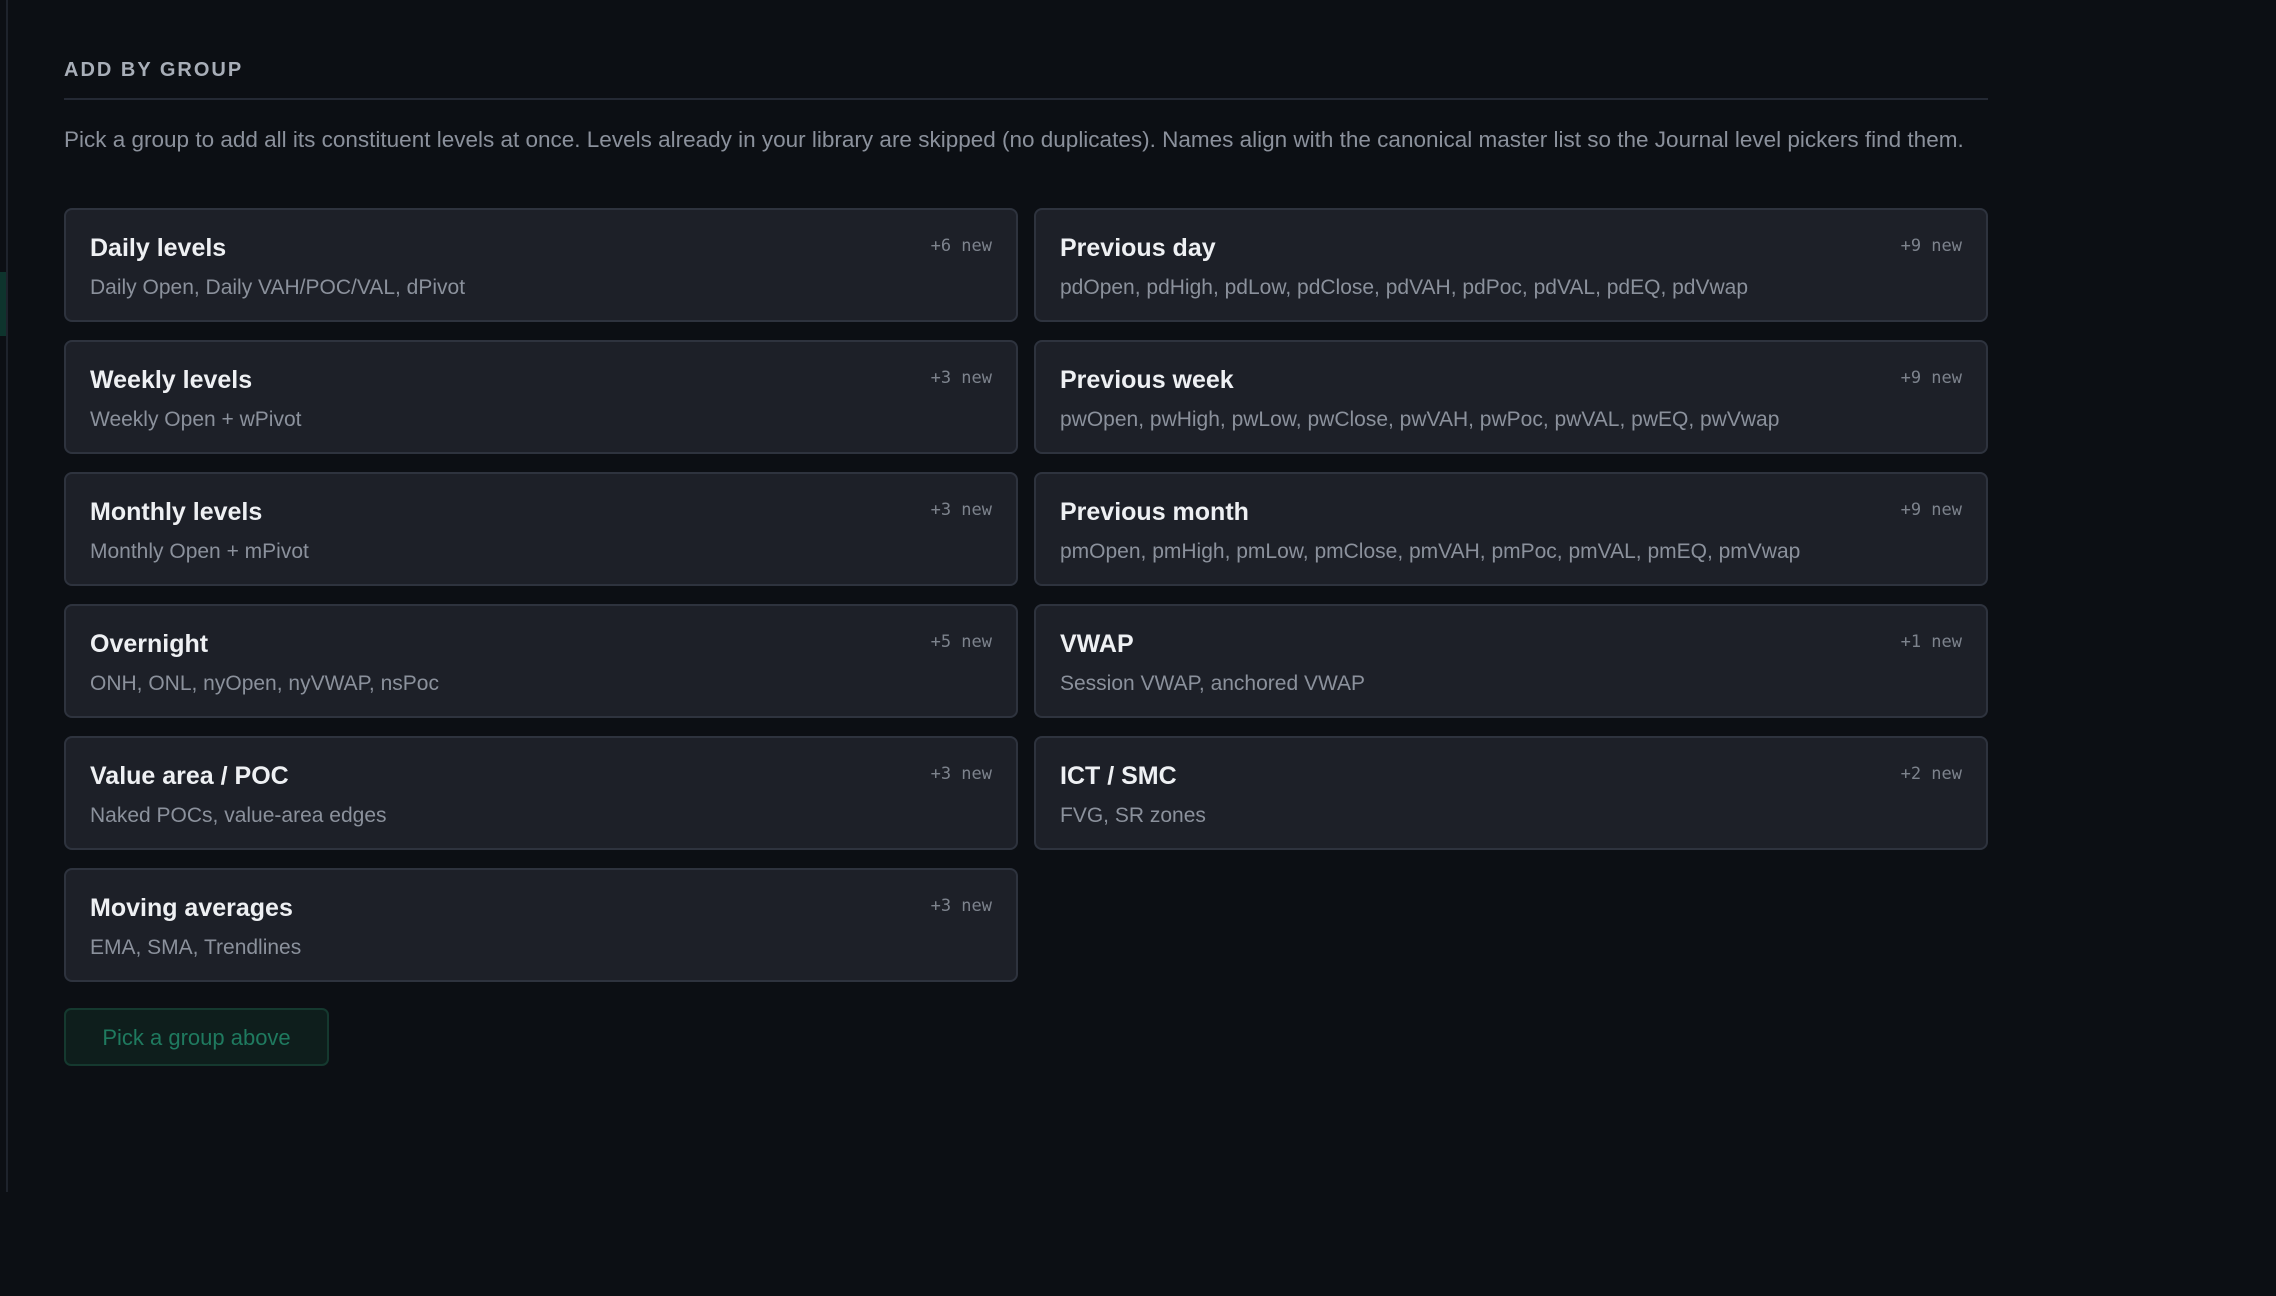  Describe the element at coordinates (171, 380) in the screenshot. I see `group-card-title: Weekly levels` at that location.